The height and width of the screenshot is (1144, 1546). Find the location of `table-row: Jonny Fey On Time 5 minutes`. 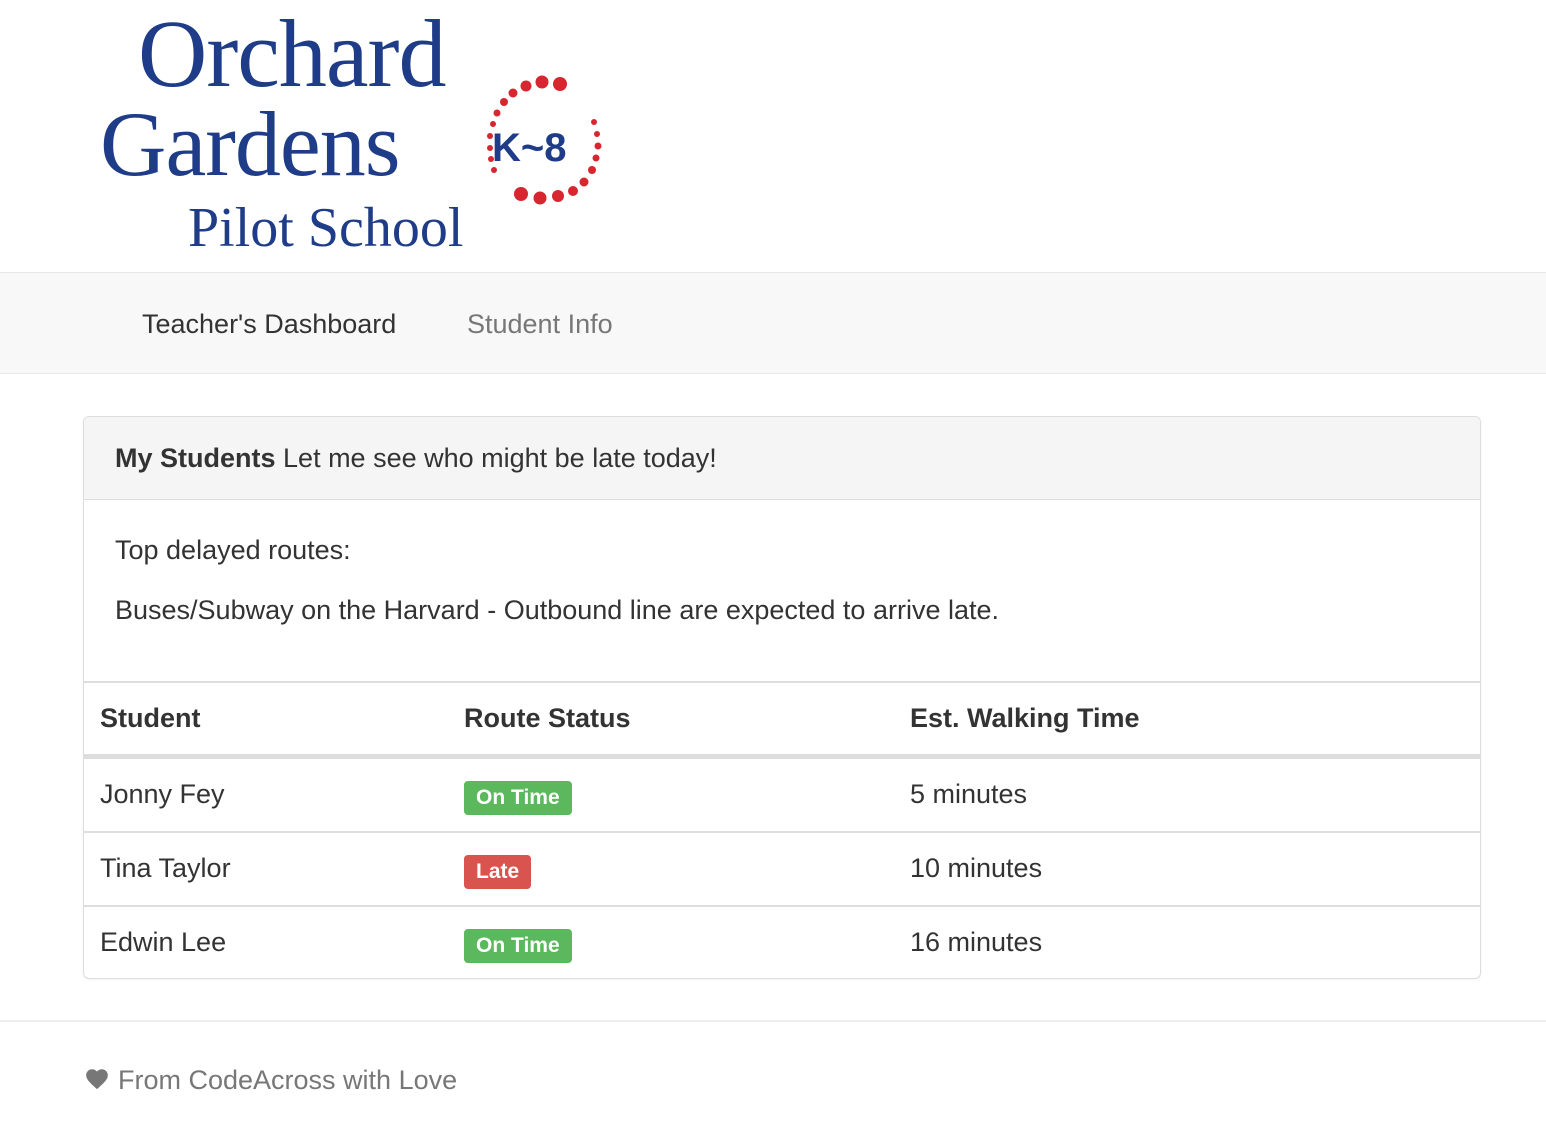

table-row: Jonny Fey On Time 5 minutes is located at coordinates (782, 794).